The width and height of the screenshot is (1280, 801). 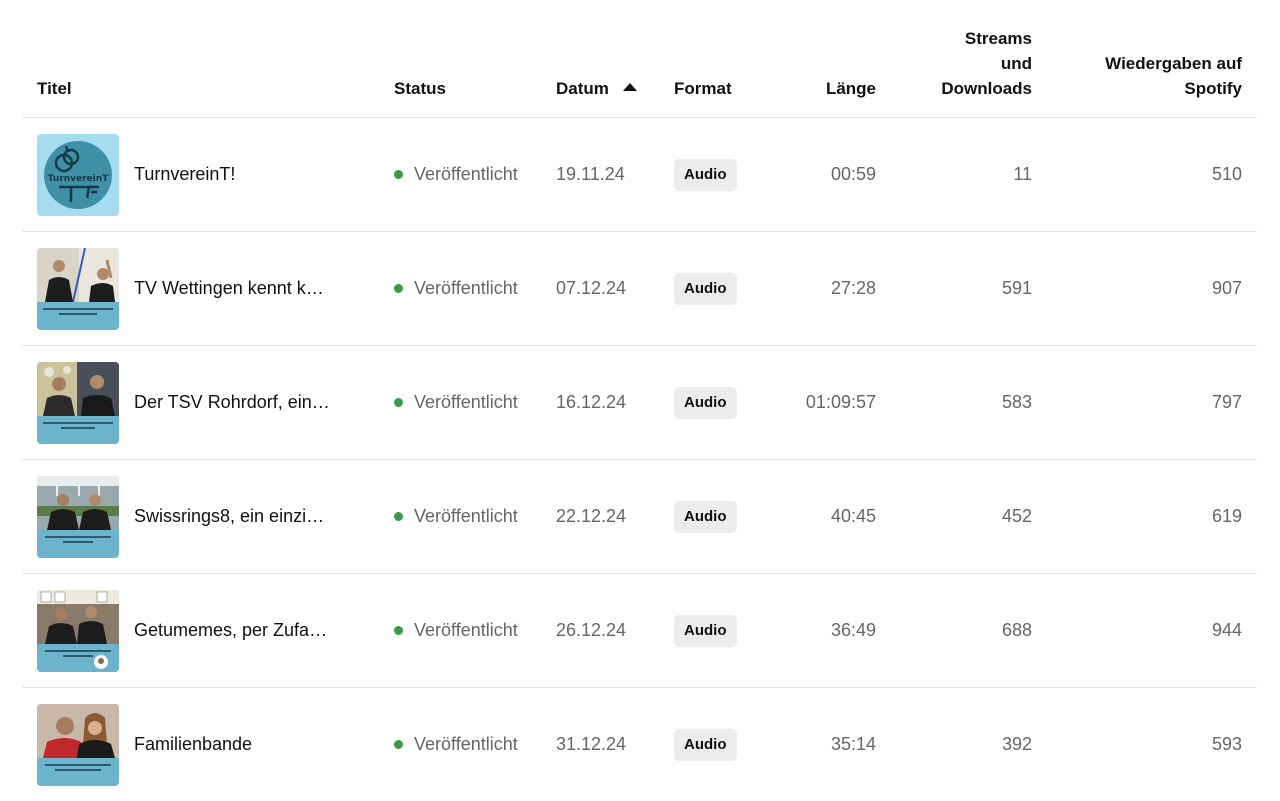 What do you see at coordinates (1213, 88) in the screenshot?
I see `column-header-spotify-line2: Spotify` at bounding box center [1213, 88].